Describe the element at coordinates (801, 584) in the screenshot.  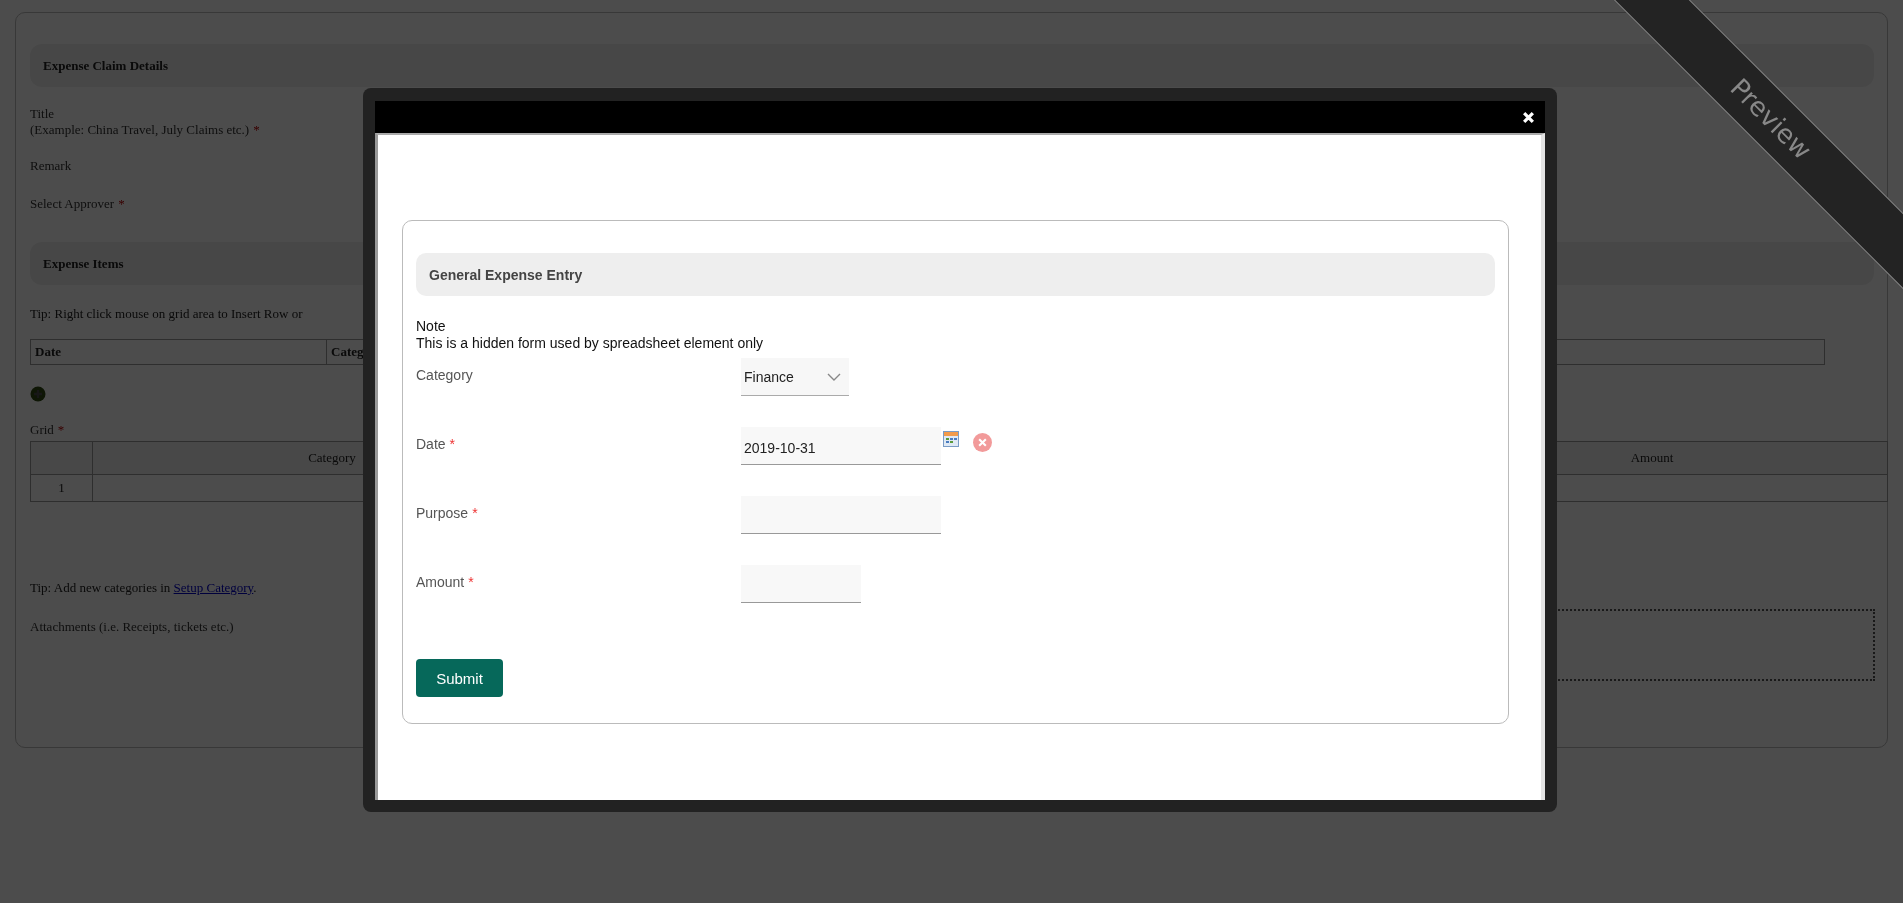
I see `amount-field` at that location.